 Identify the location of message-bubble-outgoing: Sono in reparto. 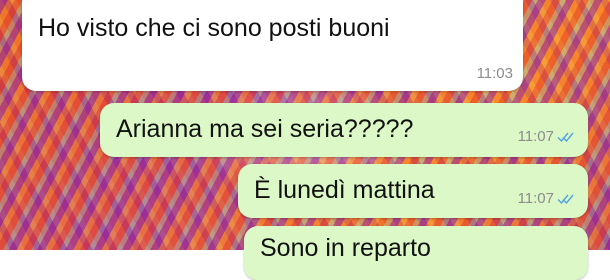
(416, 253).